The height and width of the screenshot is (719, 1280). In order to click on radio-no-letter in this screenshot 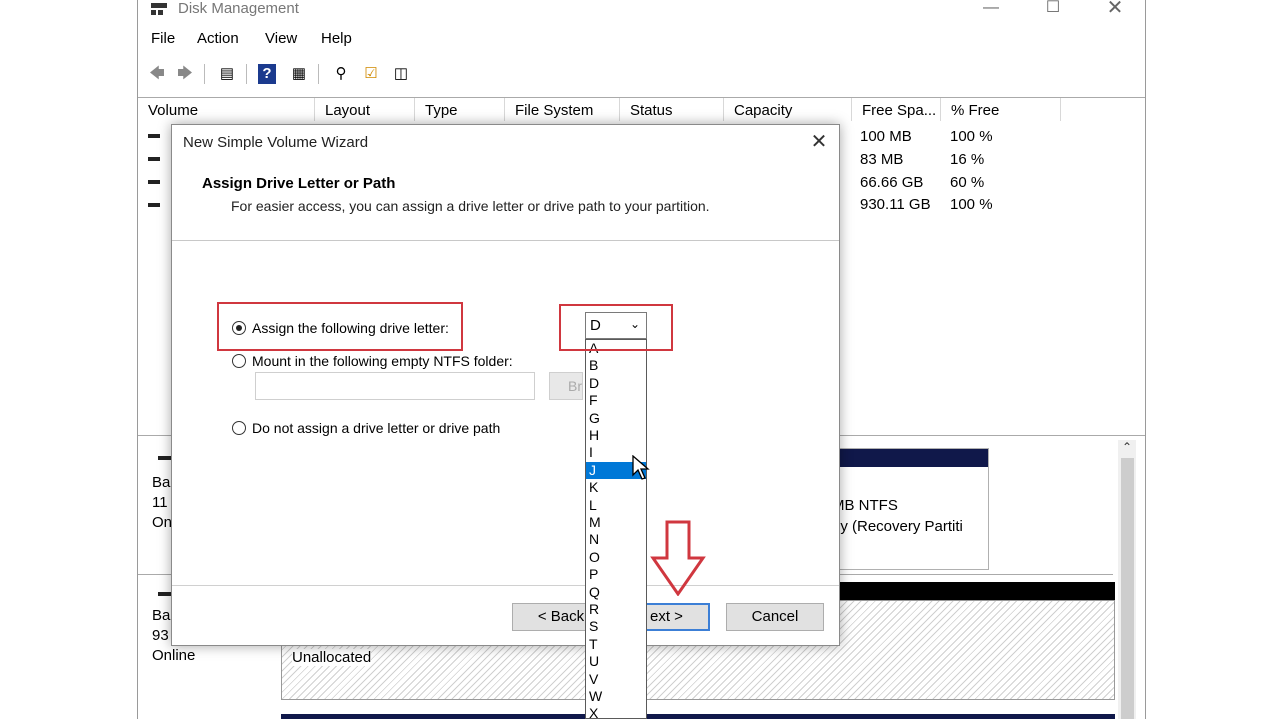, I will do `click(239, 428)`.